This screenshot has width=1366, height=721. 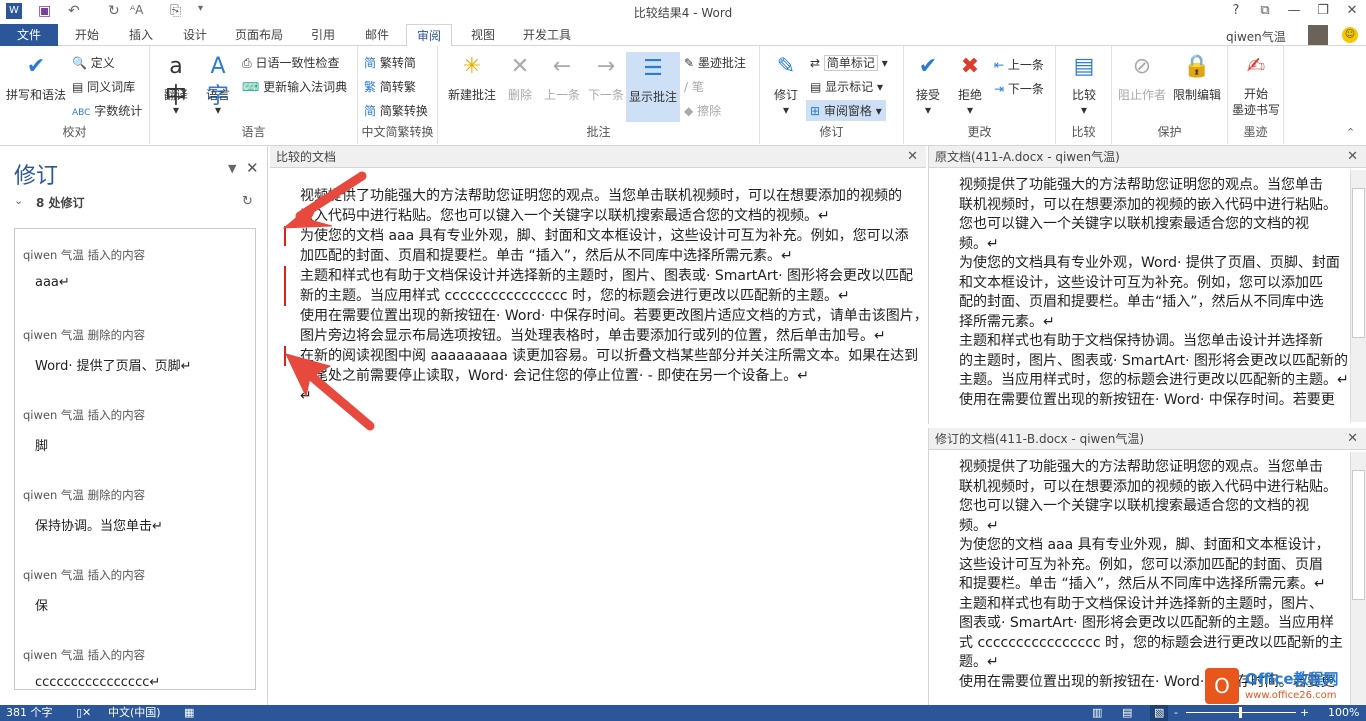 I want to click on revised-line: 式 cccccccccccccccc 时，您的标题会进行更改以匹配新的主, so click(x=1151, y=642).